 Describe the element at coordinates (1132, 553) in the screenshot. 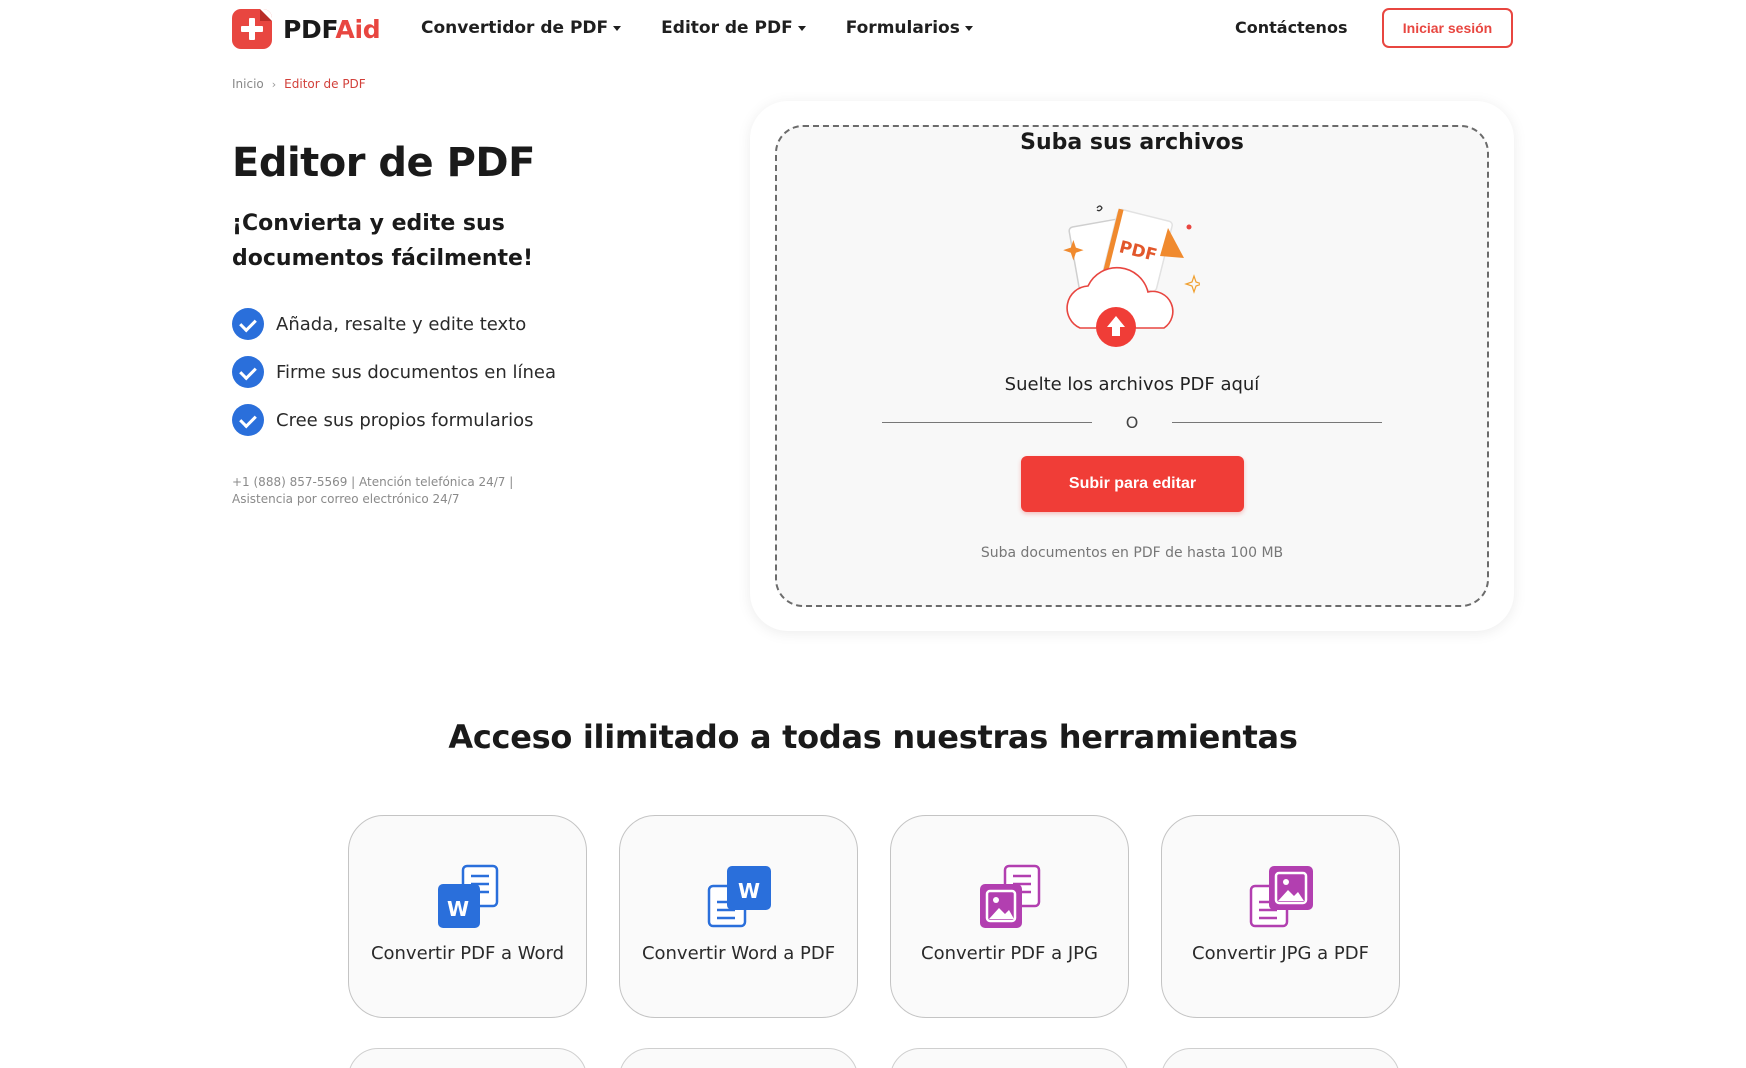

I see `upload-size-note: Suba documentos en PDF de hasta 100 MB` at that location.